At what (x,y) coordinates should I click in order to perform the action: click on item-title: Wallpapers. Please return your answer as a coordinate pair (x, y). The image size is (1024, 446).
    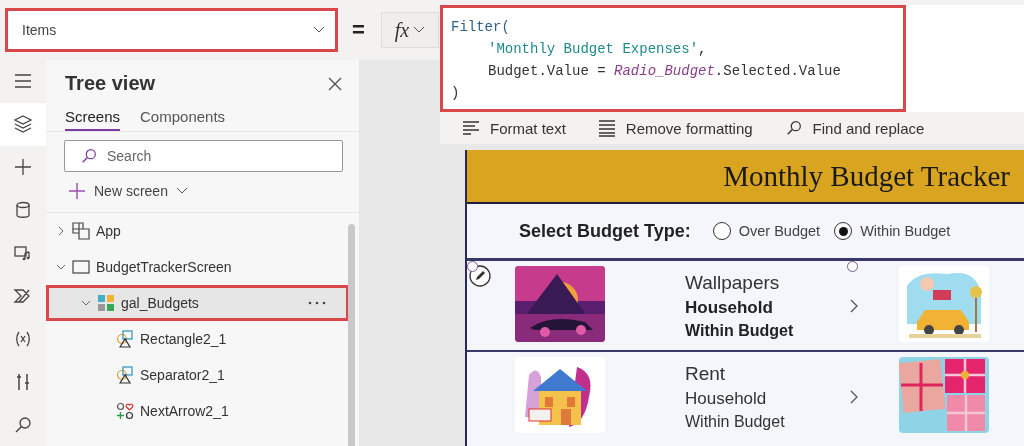
    Looking at the image, I should click on (733, 282).